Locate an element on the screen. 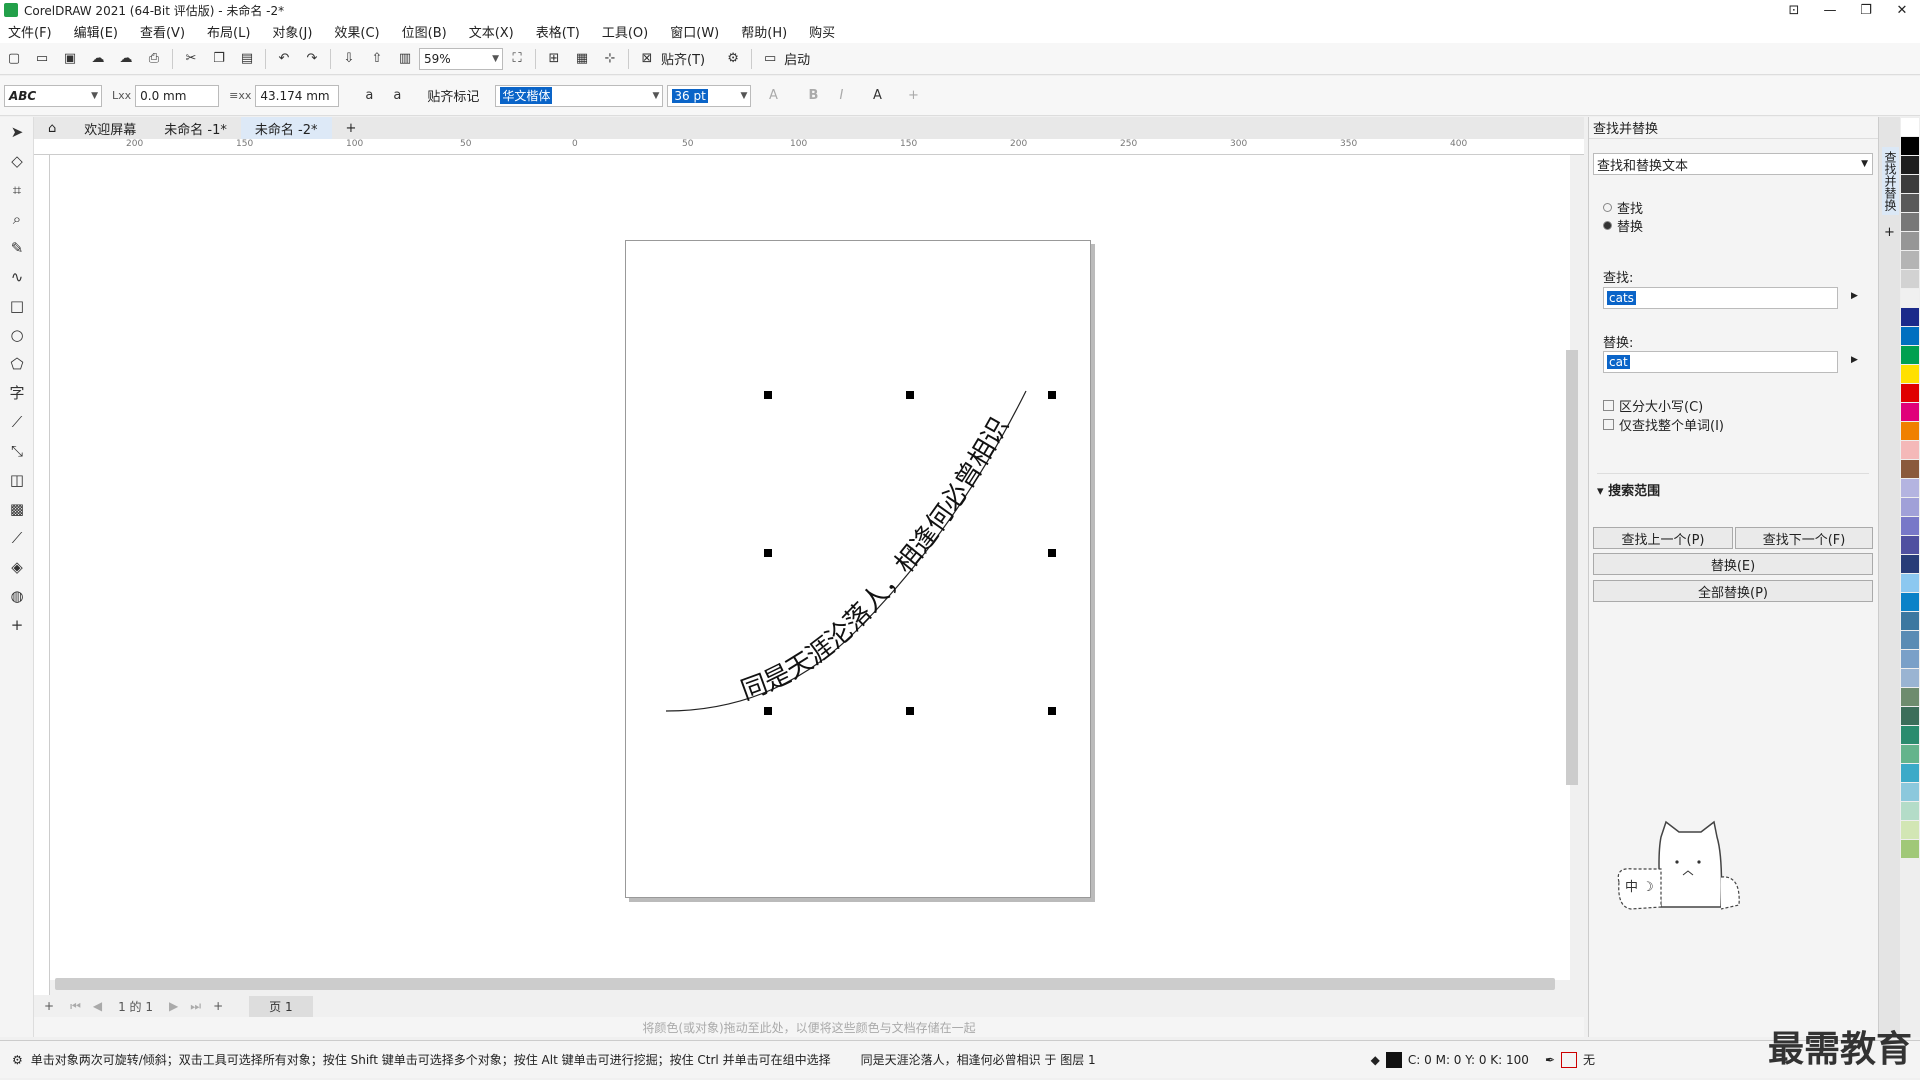 This screenshot has width=1920, height=1080. text-properties-icon: A is located at coordinates (877, 96).